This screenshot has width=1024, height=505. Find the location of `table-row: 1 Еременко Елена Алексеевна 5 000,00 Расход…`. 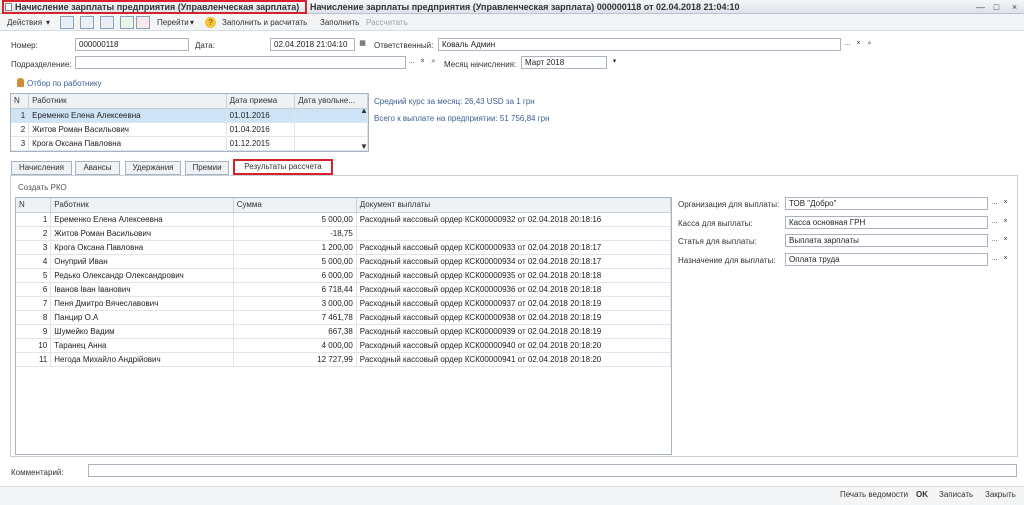

table-row: 1 Еременко Елена Алексеевна 5 000,00 Расход… is located at coordinates (343, 219).